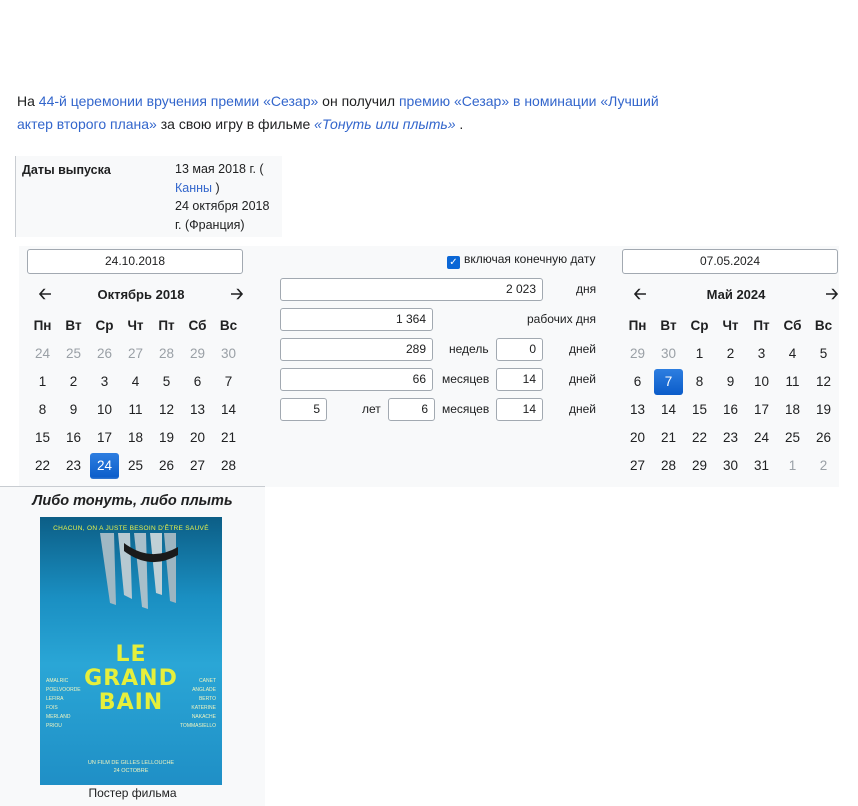  What do you see at coordinates (519, 409) in the screenshot?
I see `ymd-days-field: 14` at bounding box center [519, 409].